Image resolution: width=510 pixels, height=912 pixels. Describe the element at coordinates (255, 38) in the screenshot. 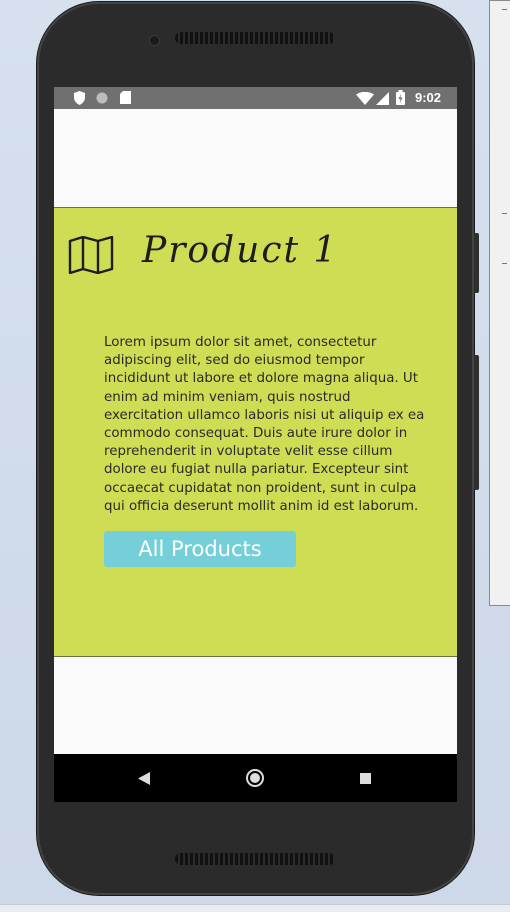

I see `top-speaker` at that location.